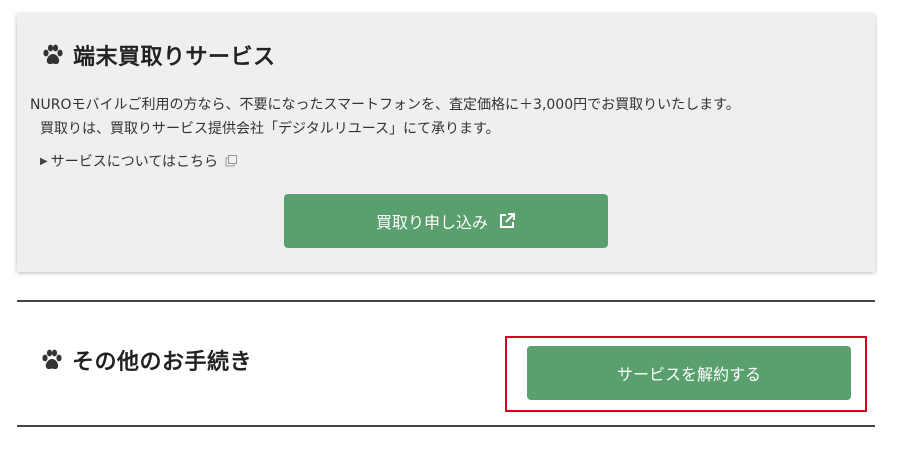  I want to click on cancel-service-button-label: サービスを解約する, so click(688, 374).